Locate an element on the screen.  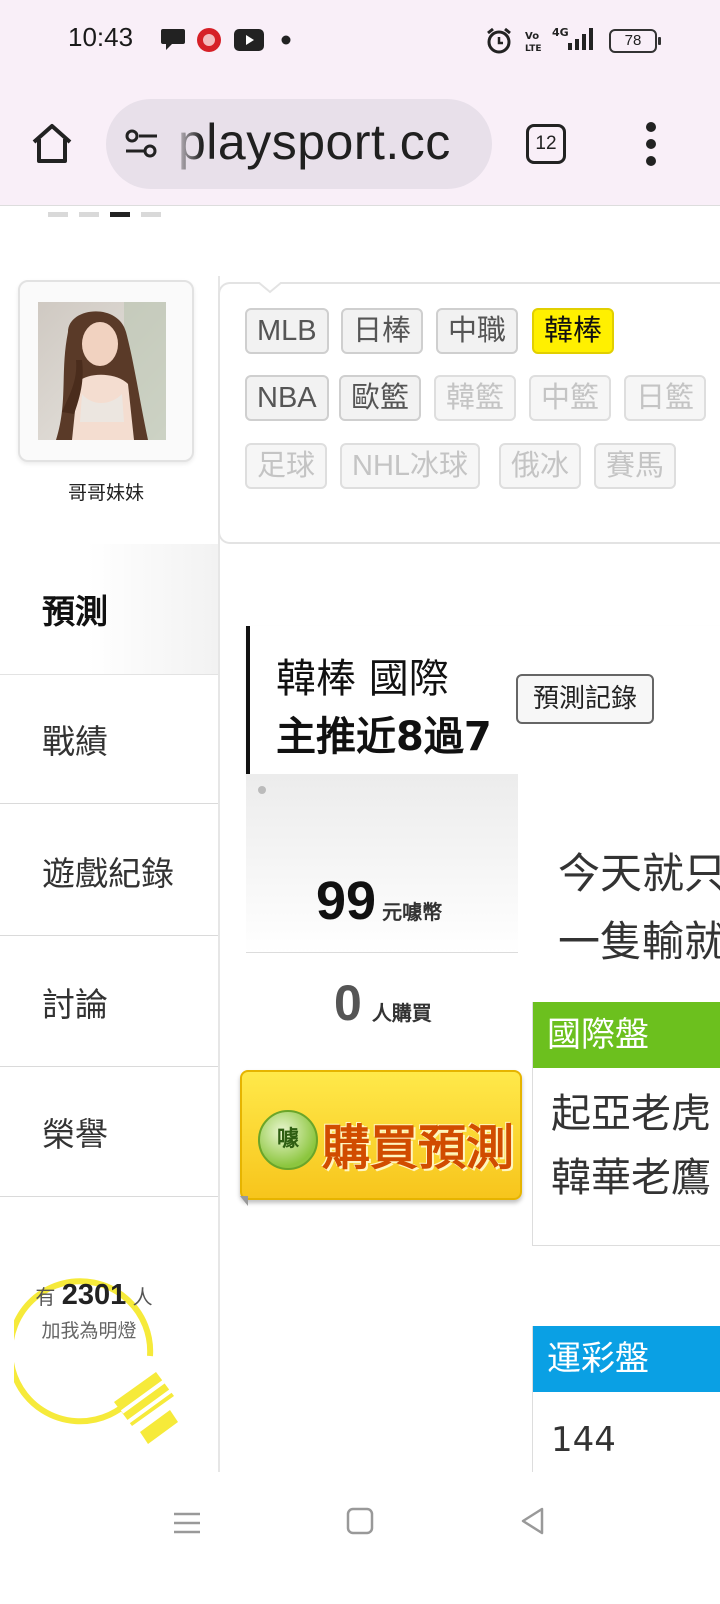
youtube-icon is located at coordinates (249, 40).